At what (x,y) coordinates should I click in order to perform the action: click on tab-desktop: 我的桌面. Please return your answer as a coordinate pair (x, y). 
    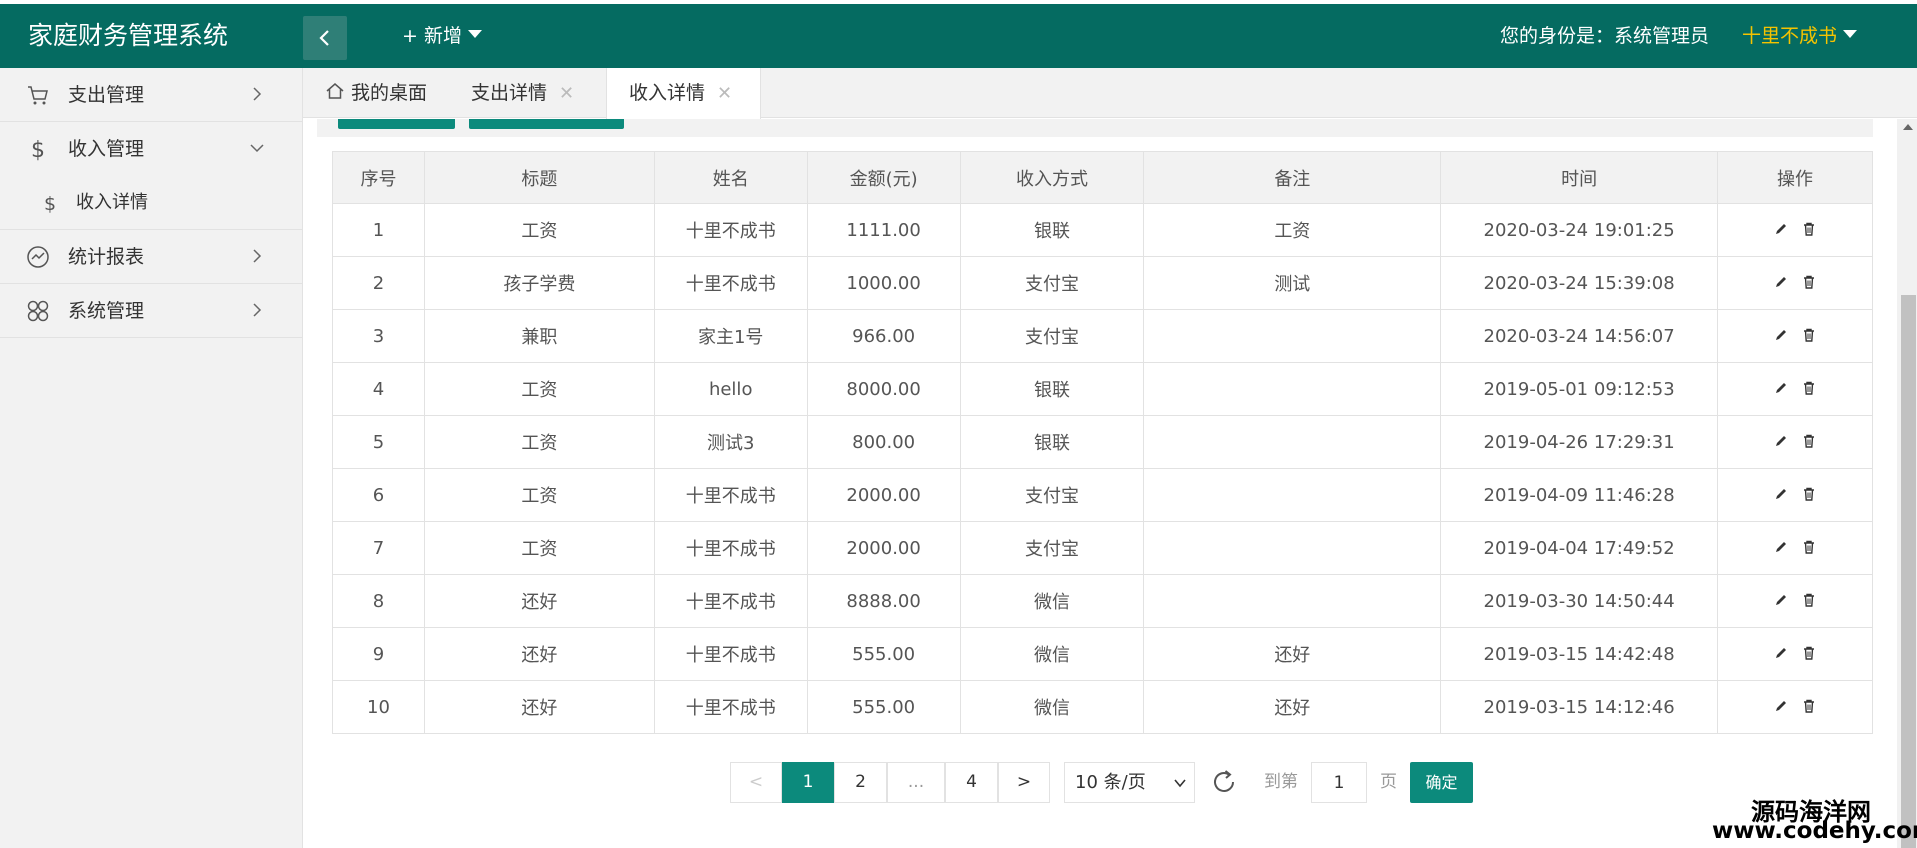
    Looking at the image, I should click on (376, 93).